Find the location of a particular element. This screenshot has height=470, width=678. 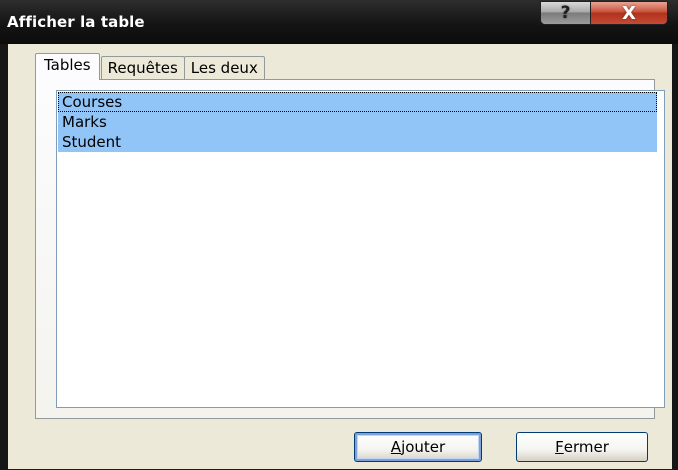

list-item-marks: Marks is located at coordinates (357, 122).